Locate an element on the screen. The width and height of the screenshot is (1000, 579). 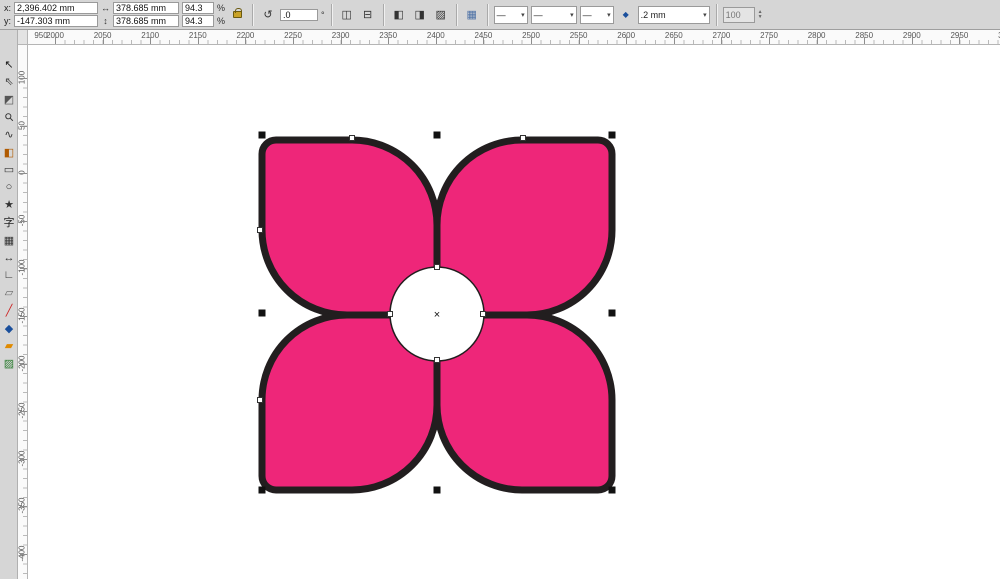
outline-width-select: .2 mm ▾ is located at coordinates (673, 14).